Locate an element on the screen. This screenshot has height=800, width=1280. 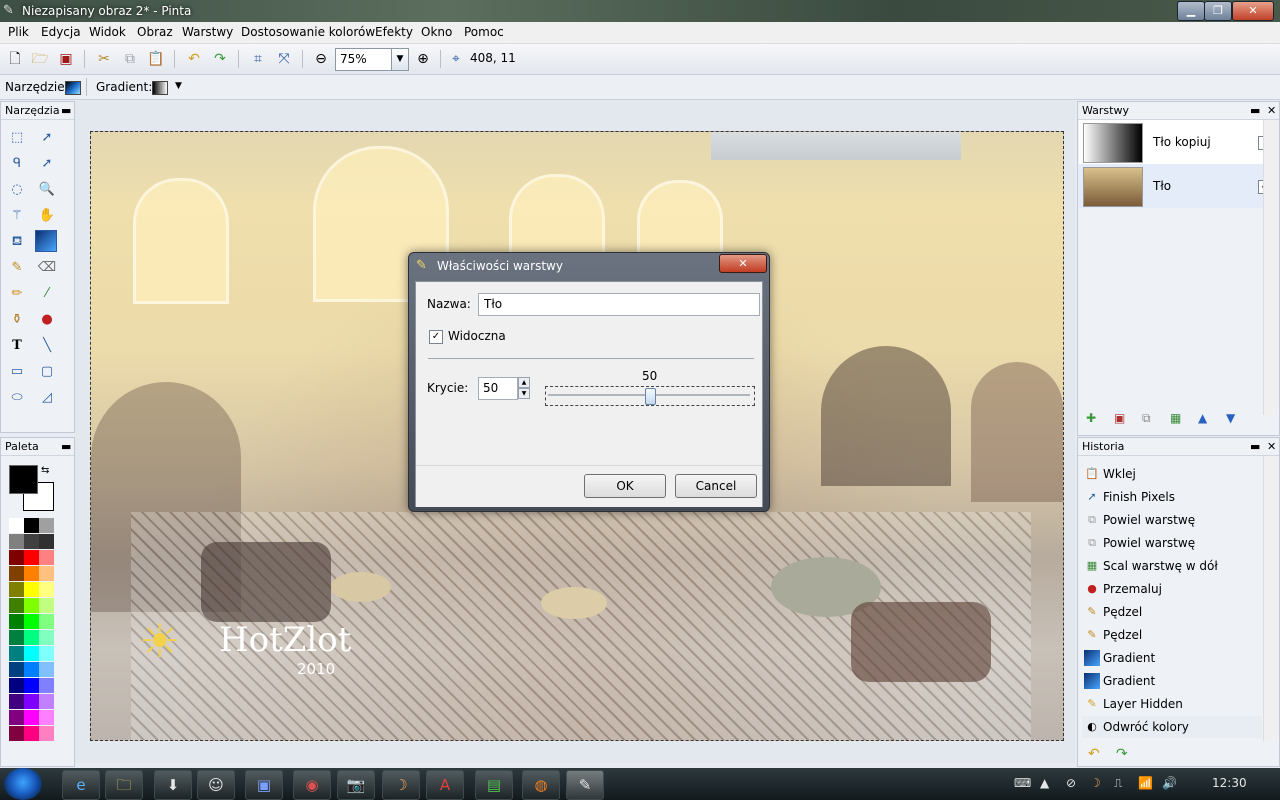
rectangle-icon: ▭ is located at coordinates (17, 372).